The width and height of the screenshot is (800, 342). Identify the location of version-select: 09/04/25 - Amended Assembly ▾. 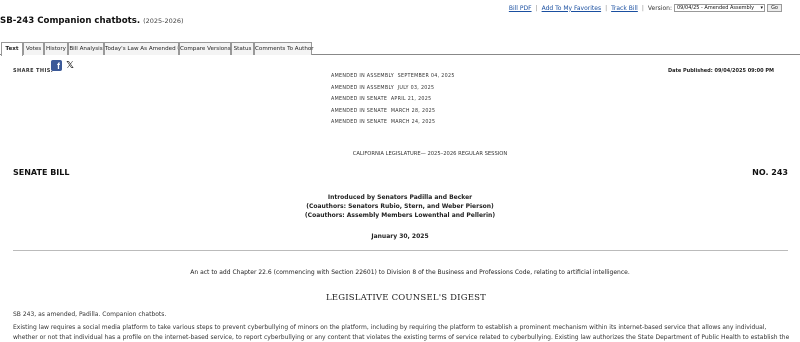
(719, 8).